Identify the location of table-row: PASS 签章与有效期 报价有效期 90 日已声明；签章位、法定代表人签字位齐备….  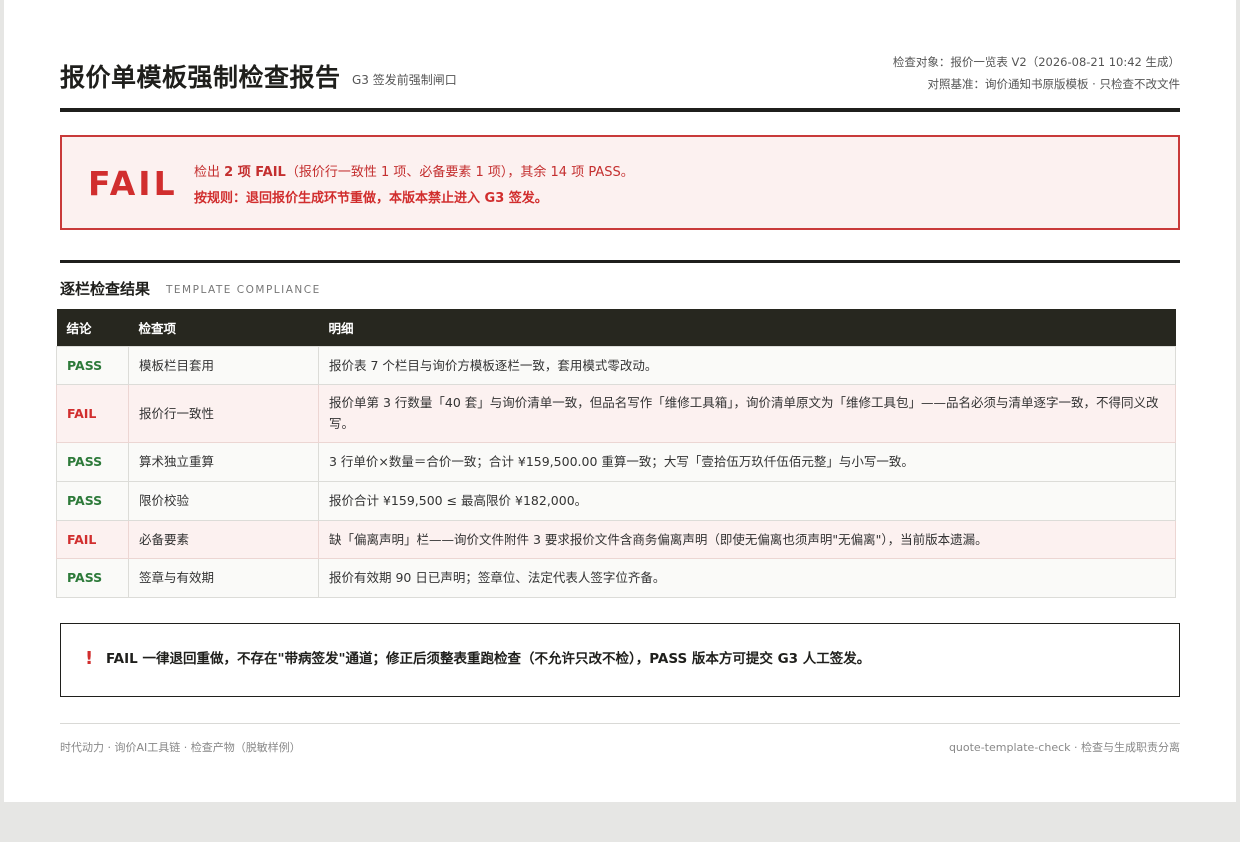
(616, 577).